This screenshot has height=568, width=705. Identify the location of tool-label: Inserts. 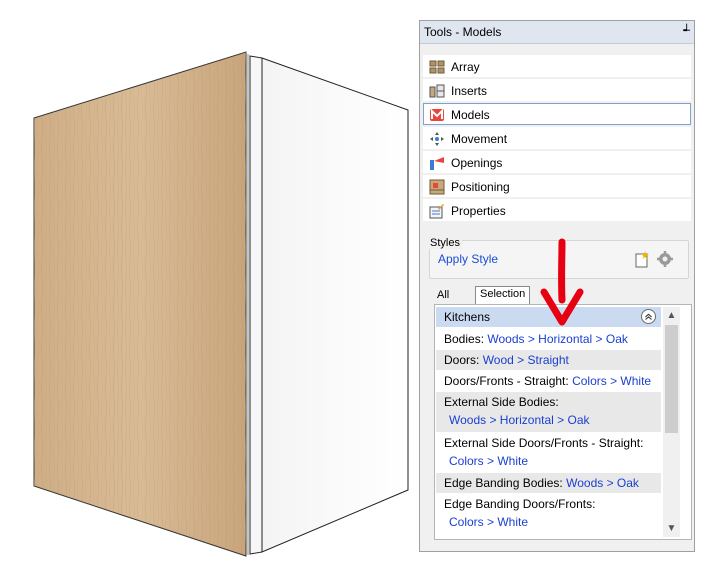
(469, 91).